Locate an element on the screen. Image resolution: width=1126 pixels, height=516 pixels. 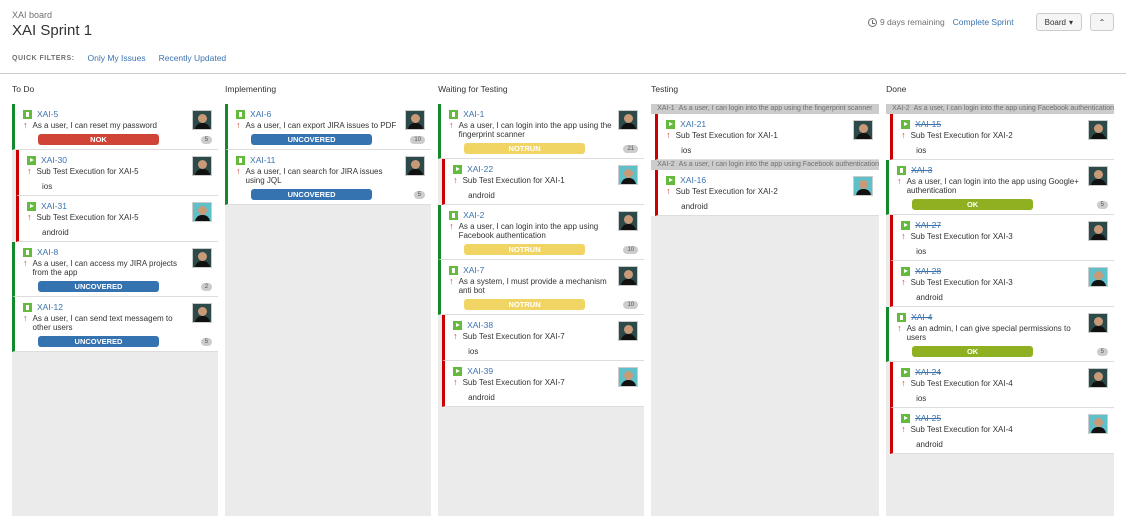
issue-key: XAI-11 is located at coordinates (262, 160).